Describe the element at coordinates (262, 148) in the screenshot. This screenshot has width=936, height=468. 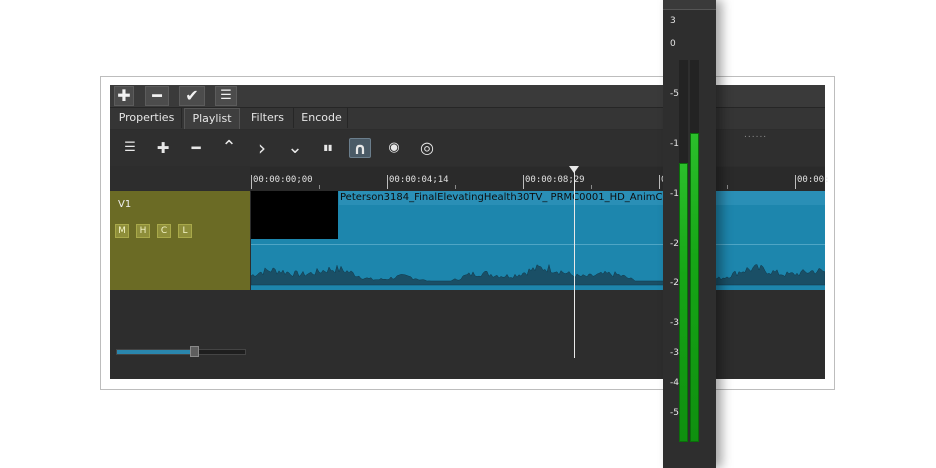
I see `overwrite-chevron-right-icon: ›` at that location.